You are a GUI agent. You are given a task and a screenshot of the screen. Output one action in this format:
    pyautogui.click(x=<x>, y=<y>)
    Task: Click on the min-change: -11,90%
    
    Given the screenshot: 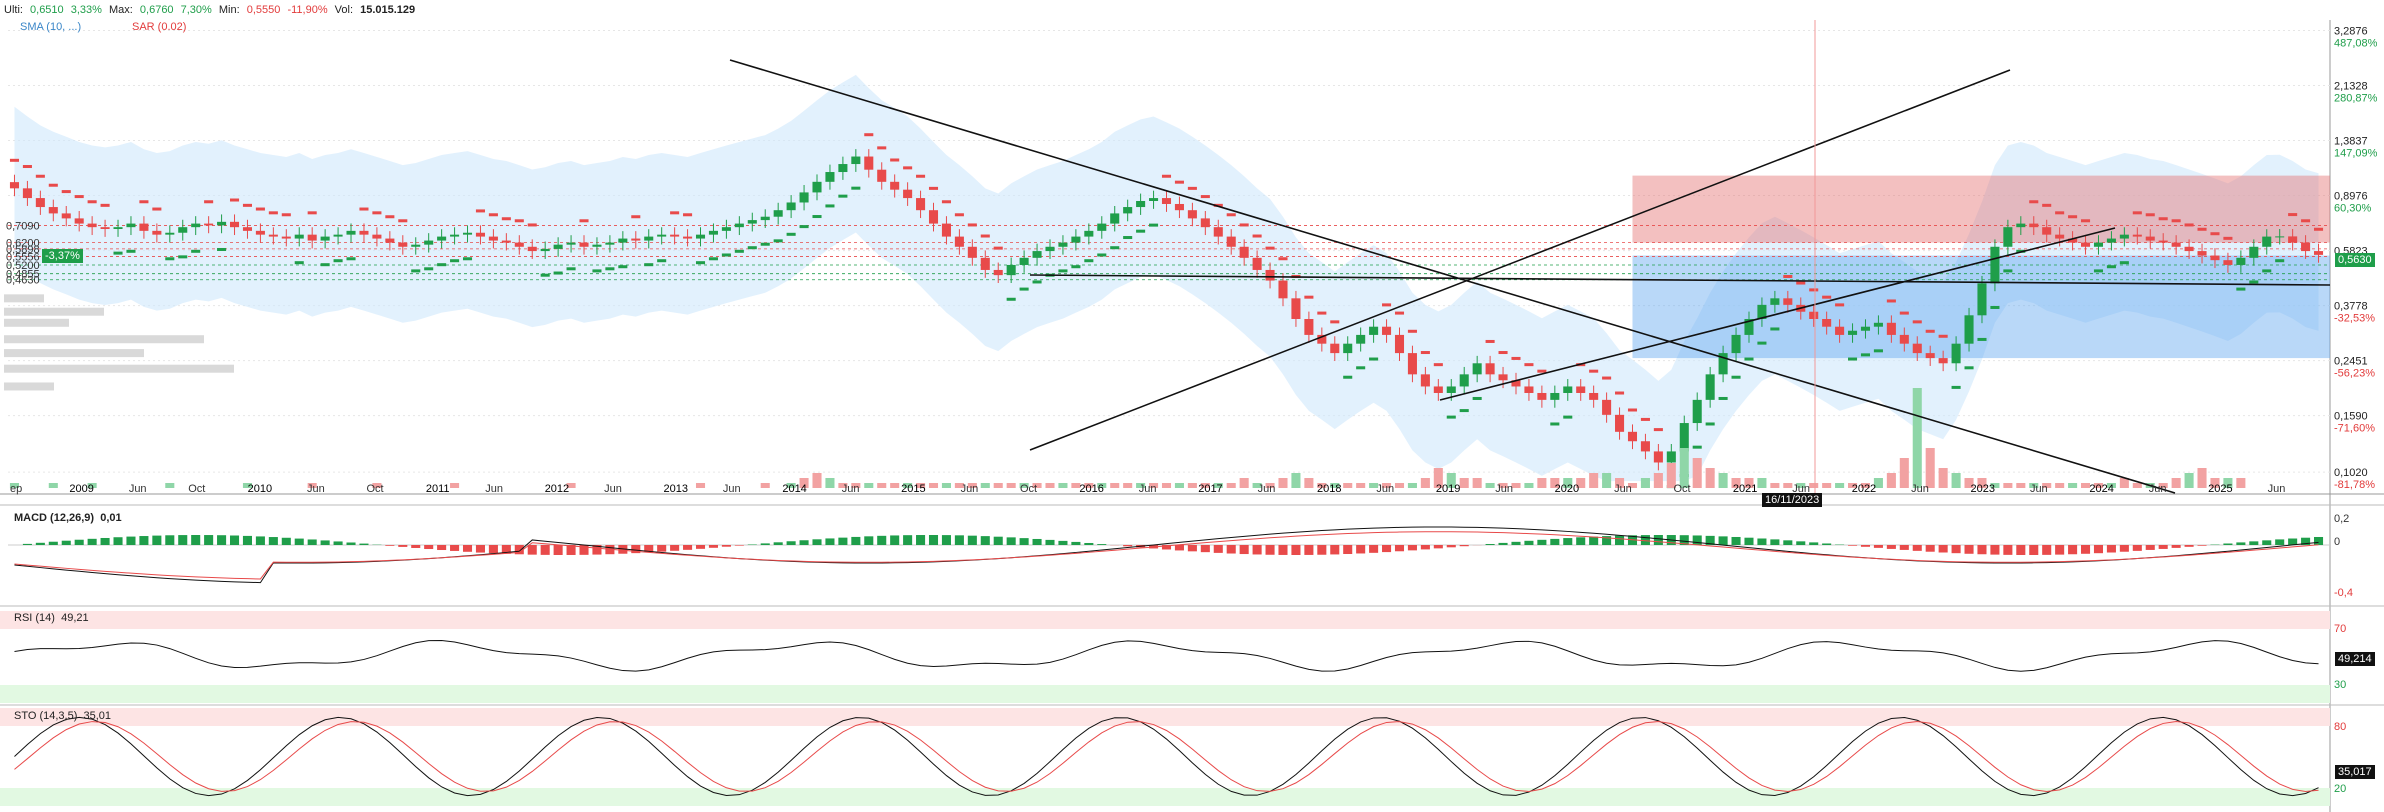 What is the action you would take?
    pyautogui.click(x=307, y=10)
    